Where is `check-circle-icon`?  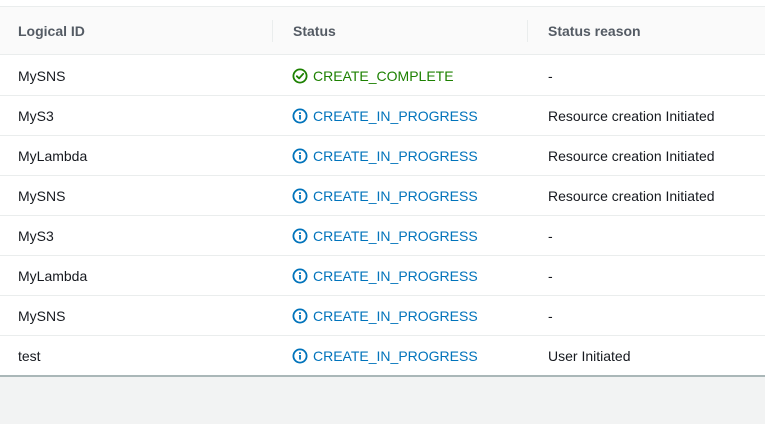
check-circle-icon is located at coordinates (300, 76).